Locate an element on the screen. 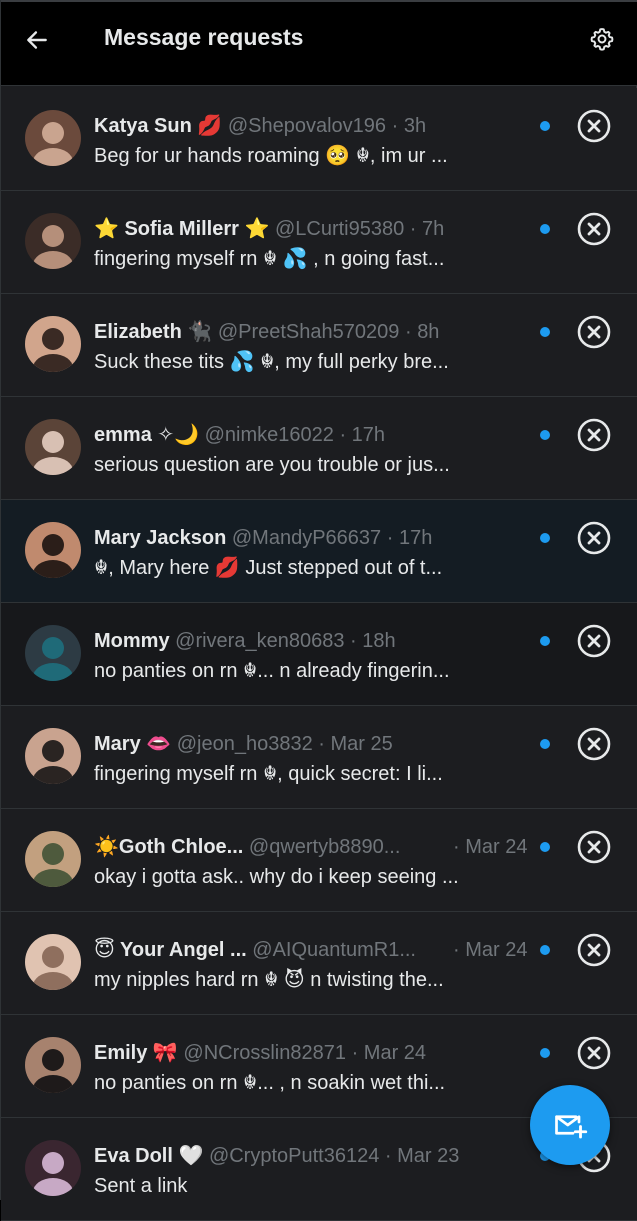 This screenshot has height=1221, width=637. sender-handle: @PreetShah570209 is located at coordinates (308, 332).